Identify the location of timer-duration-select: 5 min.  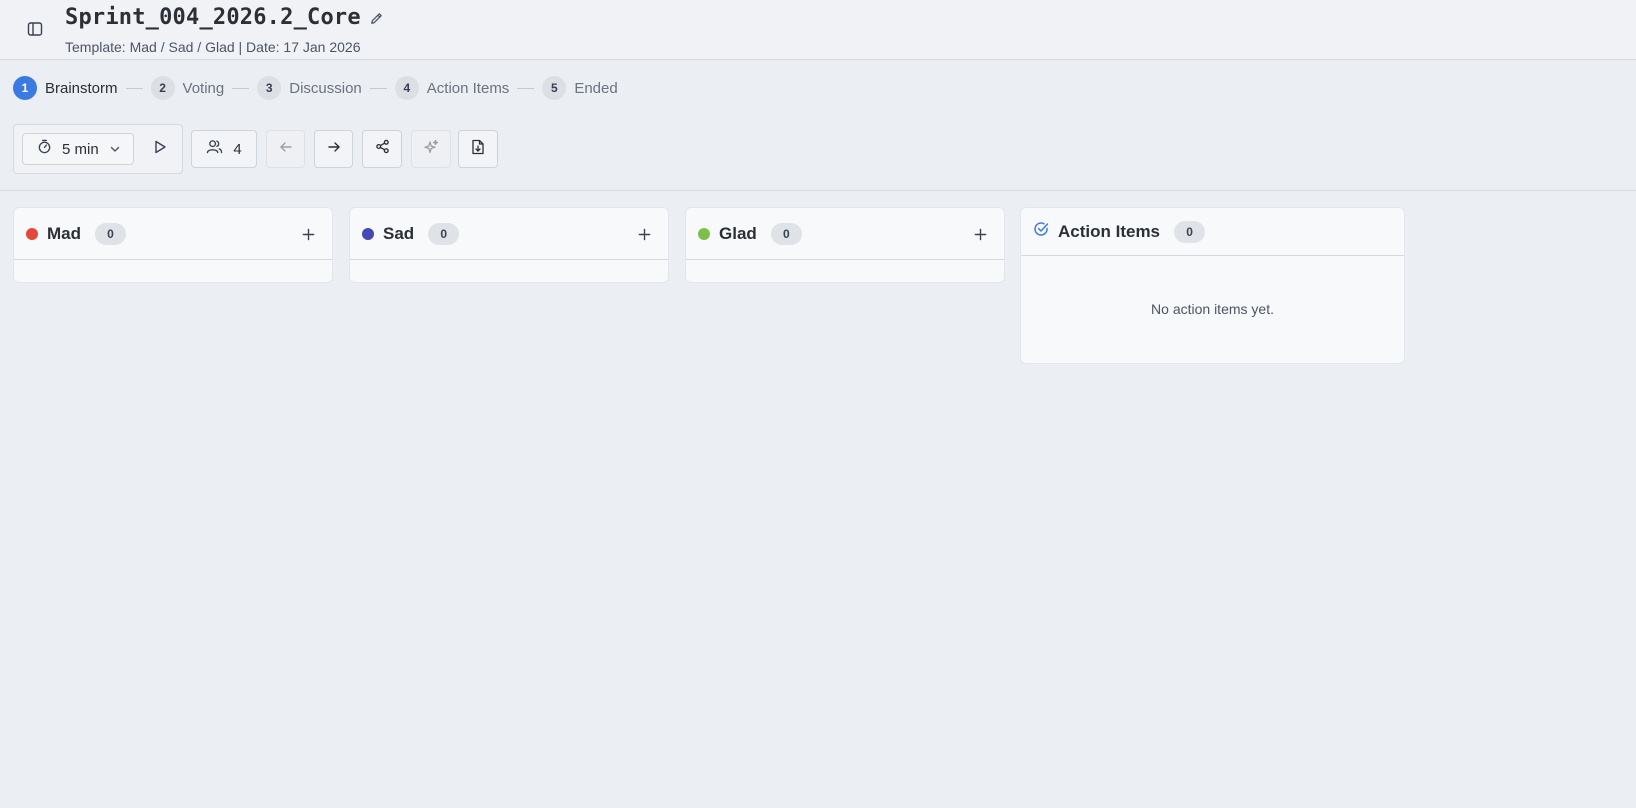
(78, 149).